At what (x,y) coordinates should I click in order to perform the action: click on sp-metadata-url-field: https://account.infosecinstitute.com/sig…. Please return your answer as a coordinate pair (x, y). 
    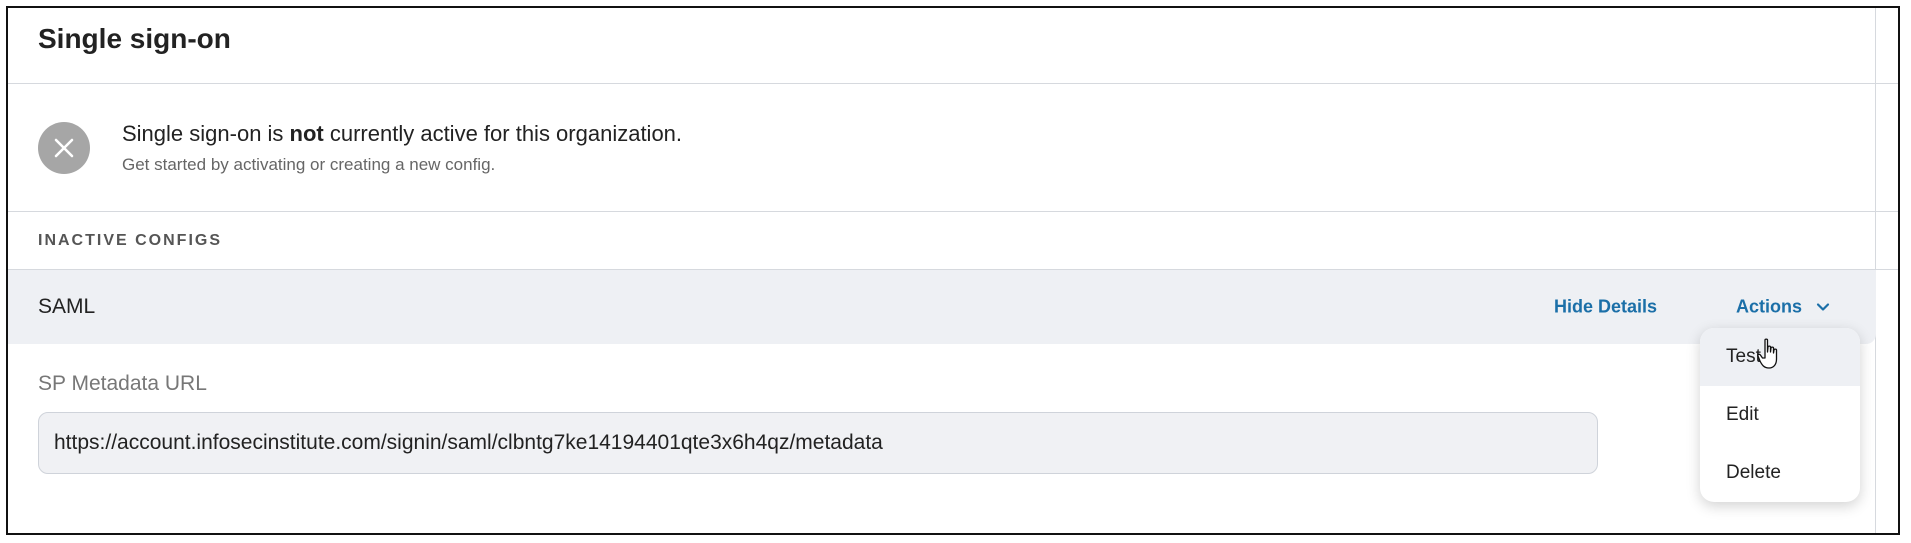
    Looking at the image, I should click on (818, 443).